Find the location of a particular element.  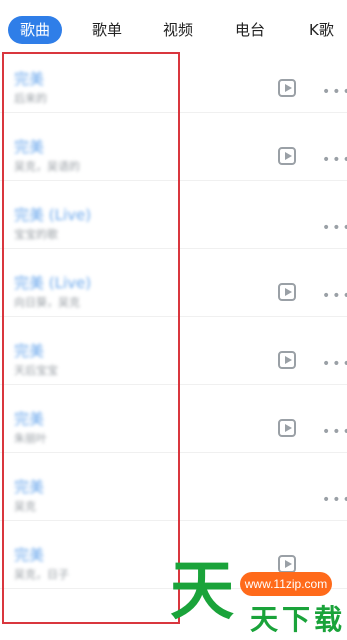

song-artist: 向日葵，吴克 is located at coordinates (47, 302).